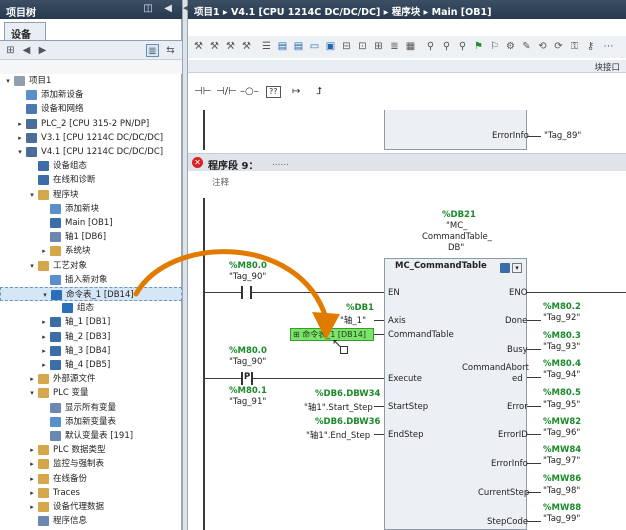 This screenshot has height=530, width=626. Describe the element at coordinates (91, 408) in the screenshot. I see `tree-item: 显示所有变量` at that location.